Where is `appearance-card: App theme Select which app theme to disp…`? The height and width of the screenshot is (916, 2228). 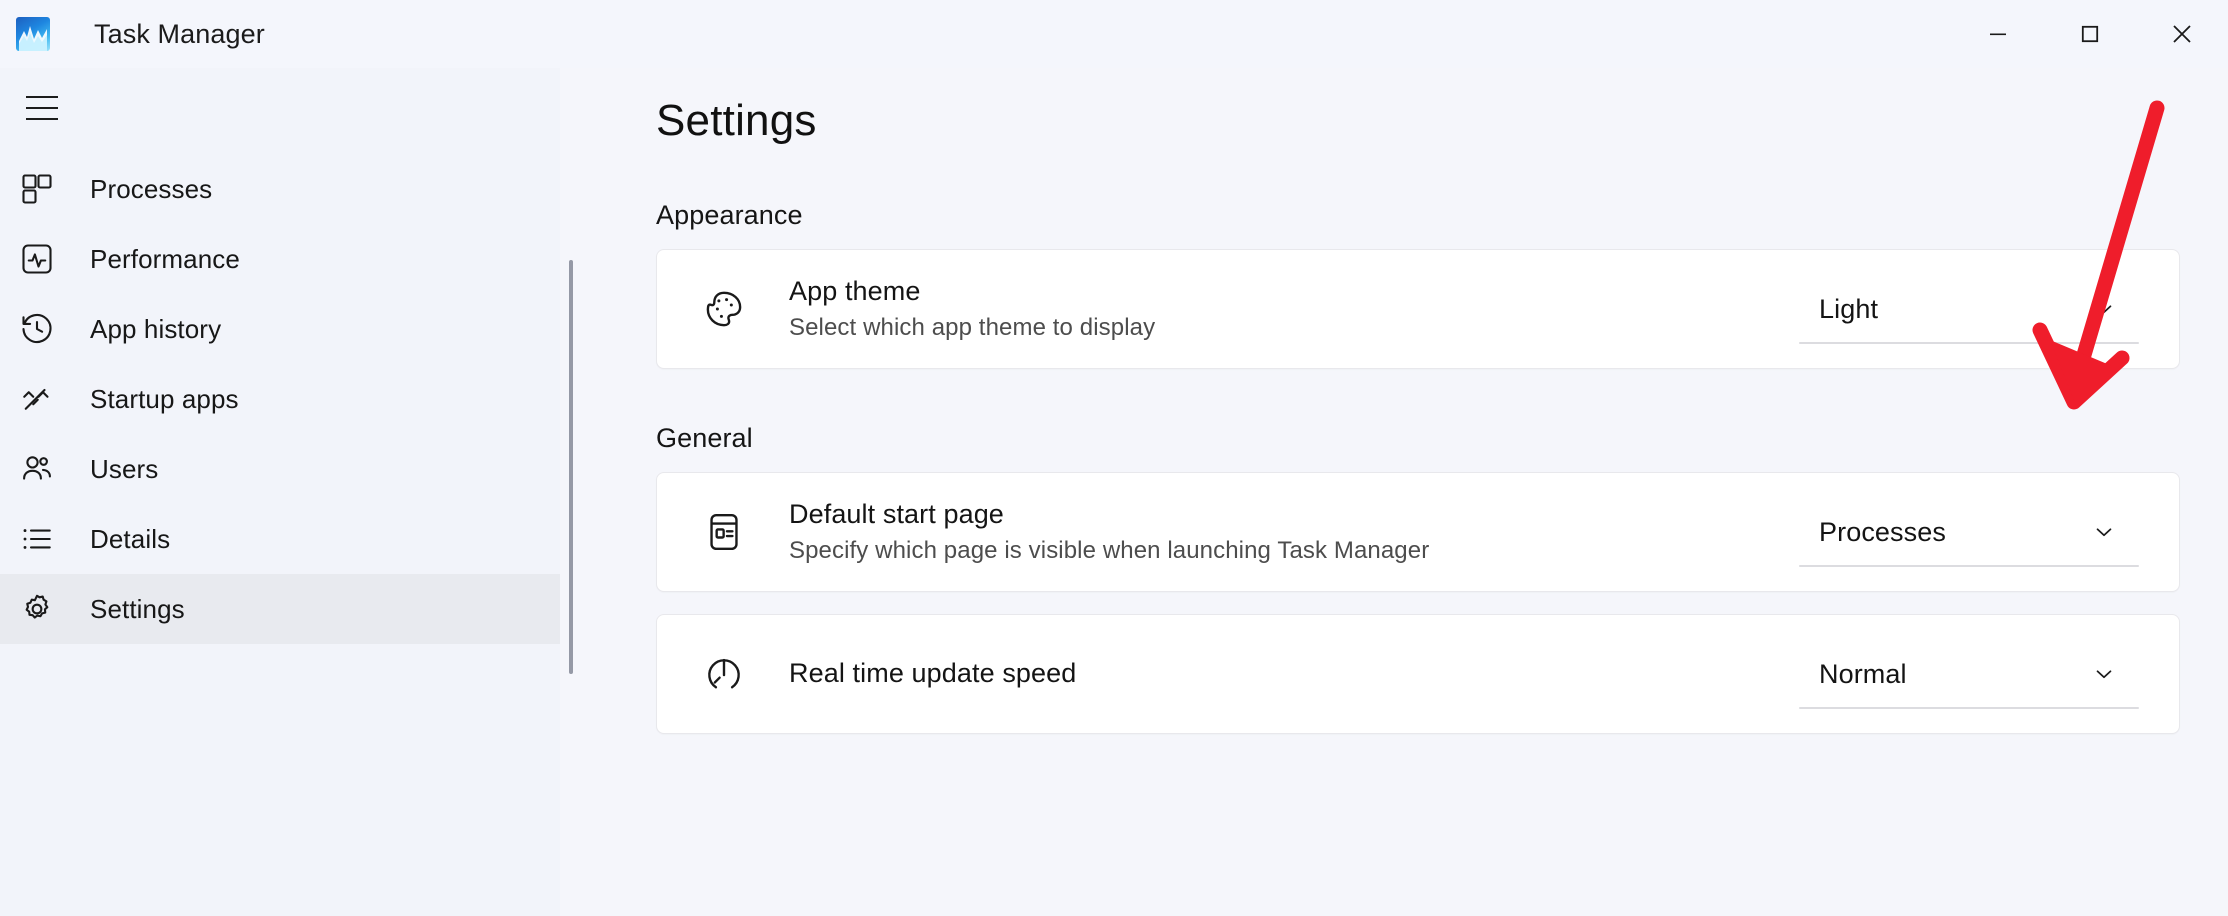
appearance-card: App theme Select which app theme to disp… is located at coordinates (1418, 309).